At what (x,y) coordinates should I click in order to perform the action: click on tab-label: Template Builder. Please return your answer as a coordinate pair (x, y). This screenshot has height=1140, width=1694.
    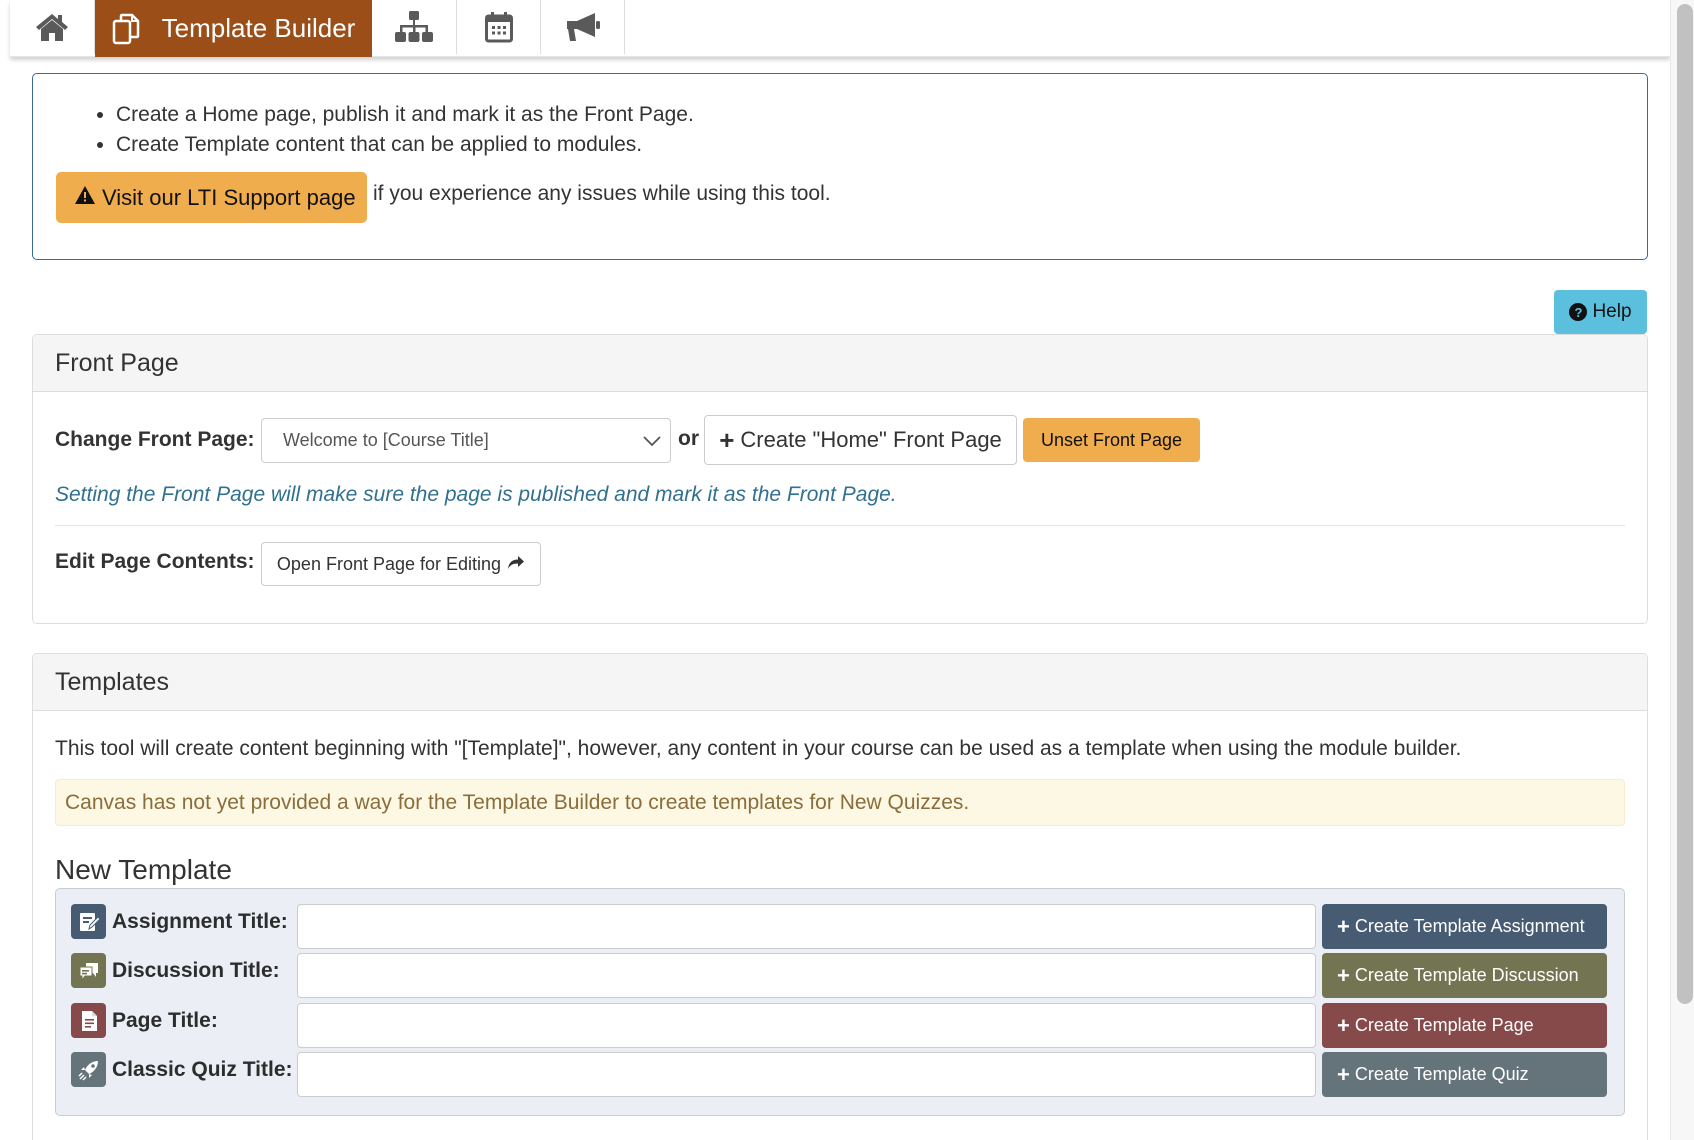
    Looking at the image, I should click on (258, 28).